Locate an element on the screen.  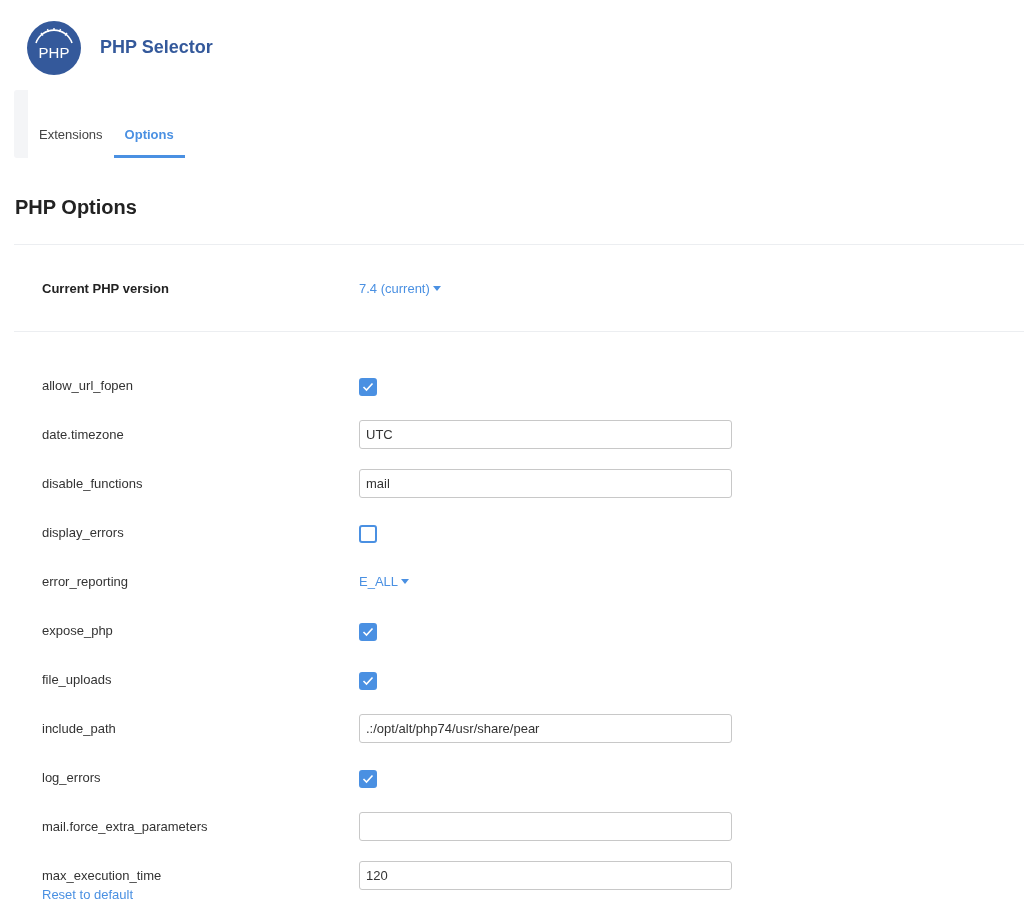
option-label: display_errors is located at coordinates (83, 532).